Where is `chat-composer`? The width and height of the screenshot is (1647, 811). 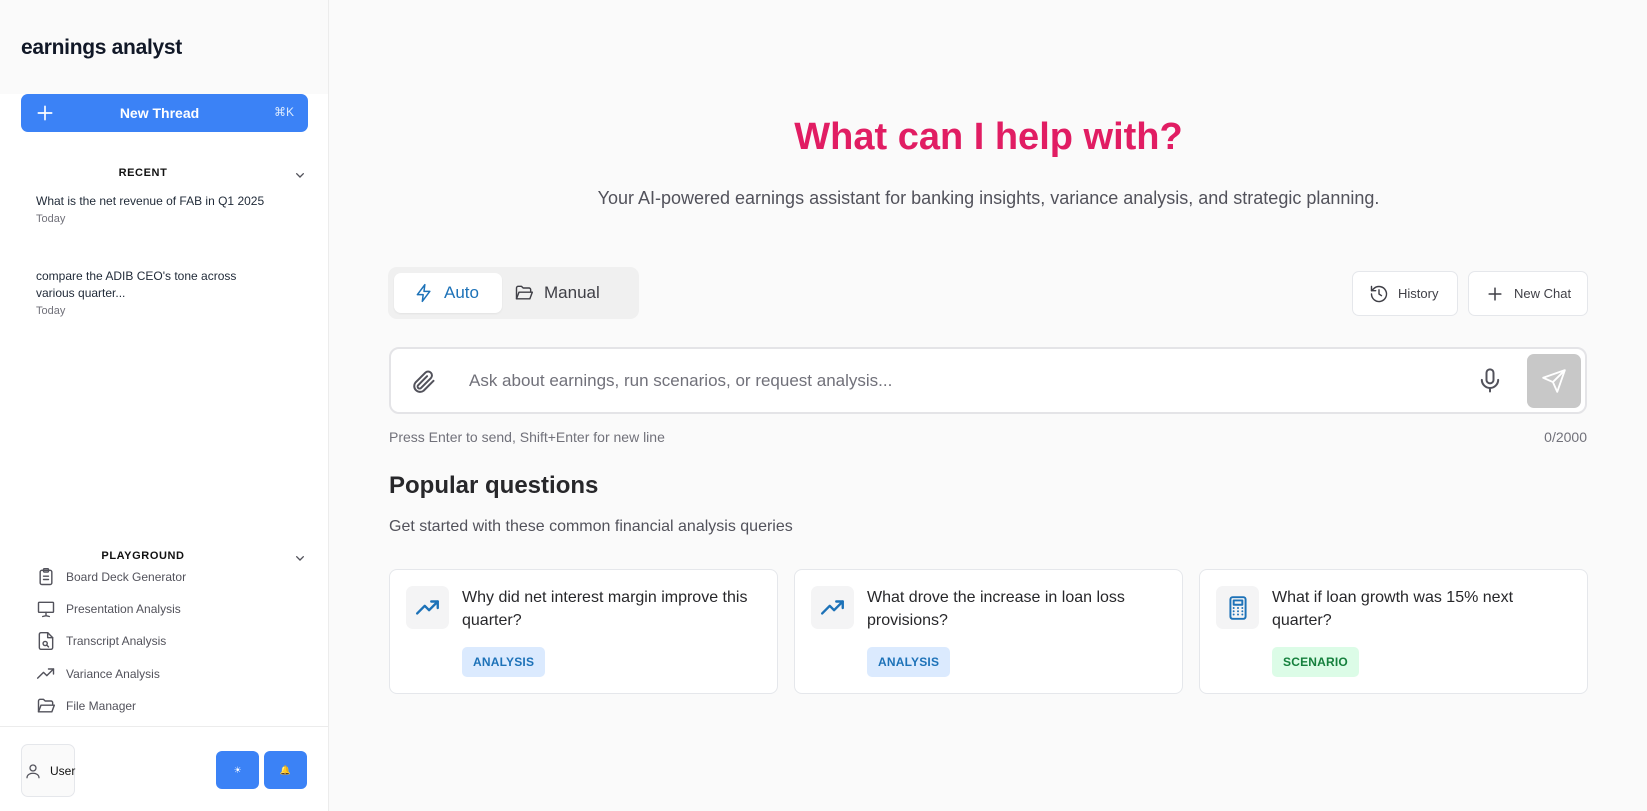 chat-composer is located at coordinates (988, 380).